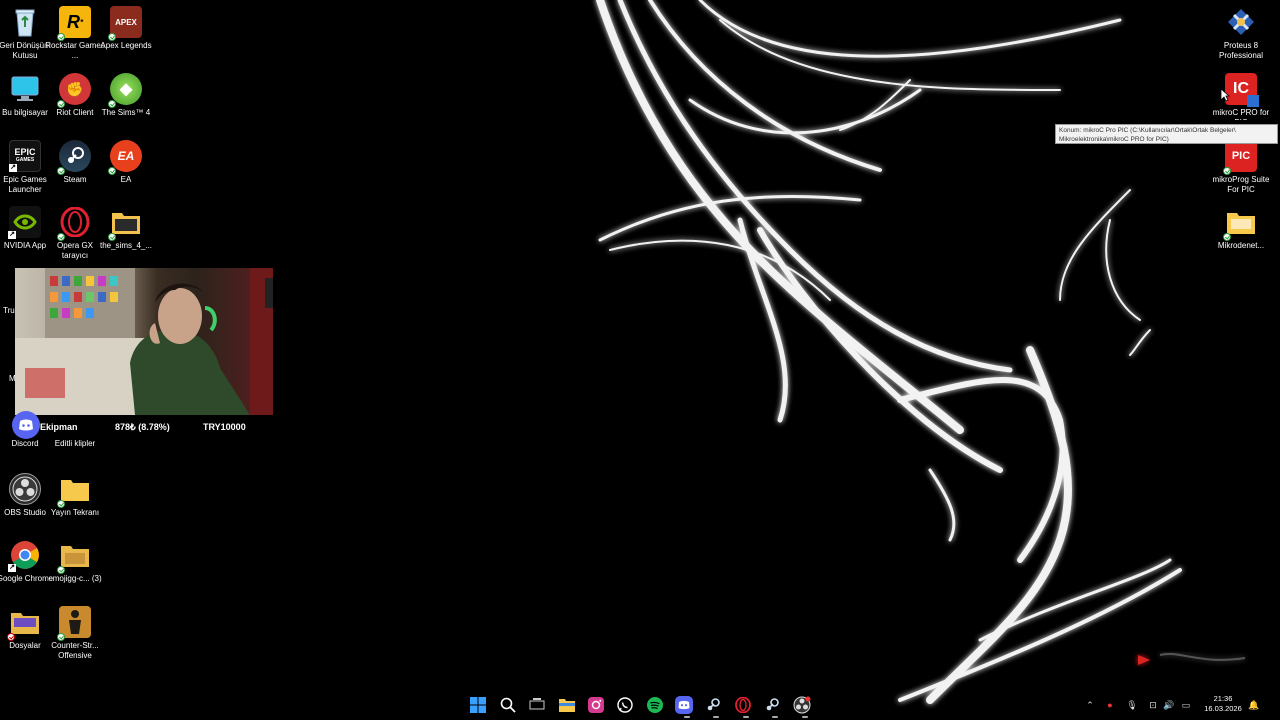 The image size is (1280, 720). I want to click on desktop-icon-label: EA, so click(126, 179).